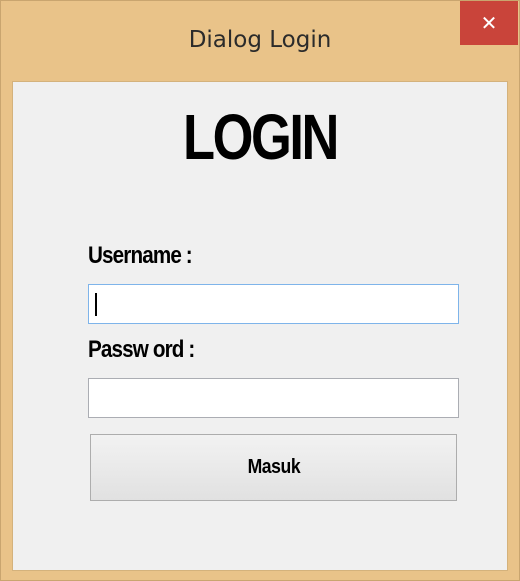  What do you see at coordinates (141, 349) in the screenshot?
I see `password-label: Passw ord :` at bounding box center [141, 349].